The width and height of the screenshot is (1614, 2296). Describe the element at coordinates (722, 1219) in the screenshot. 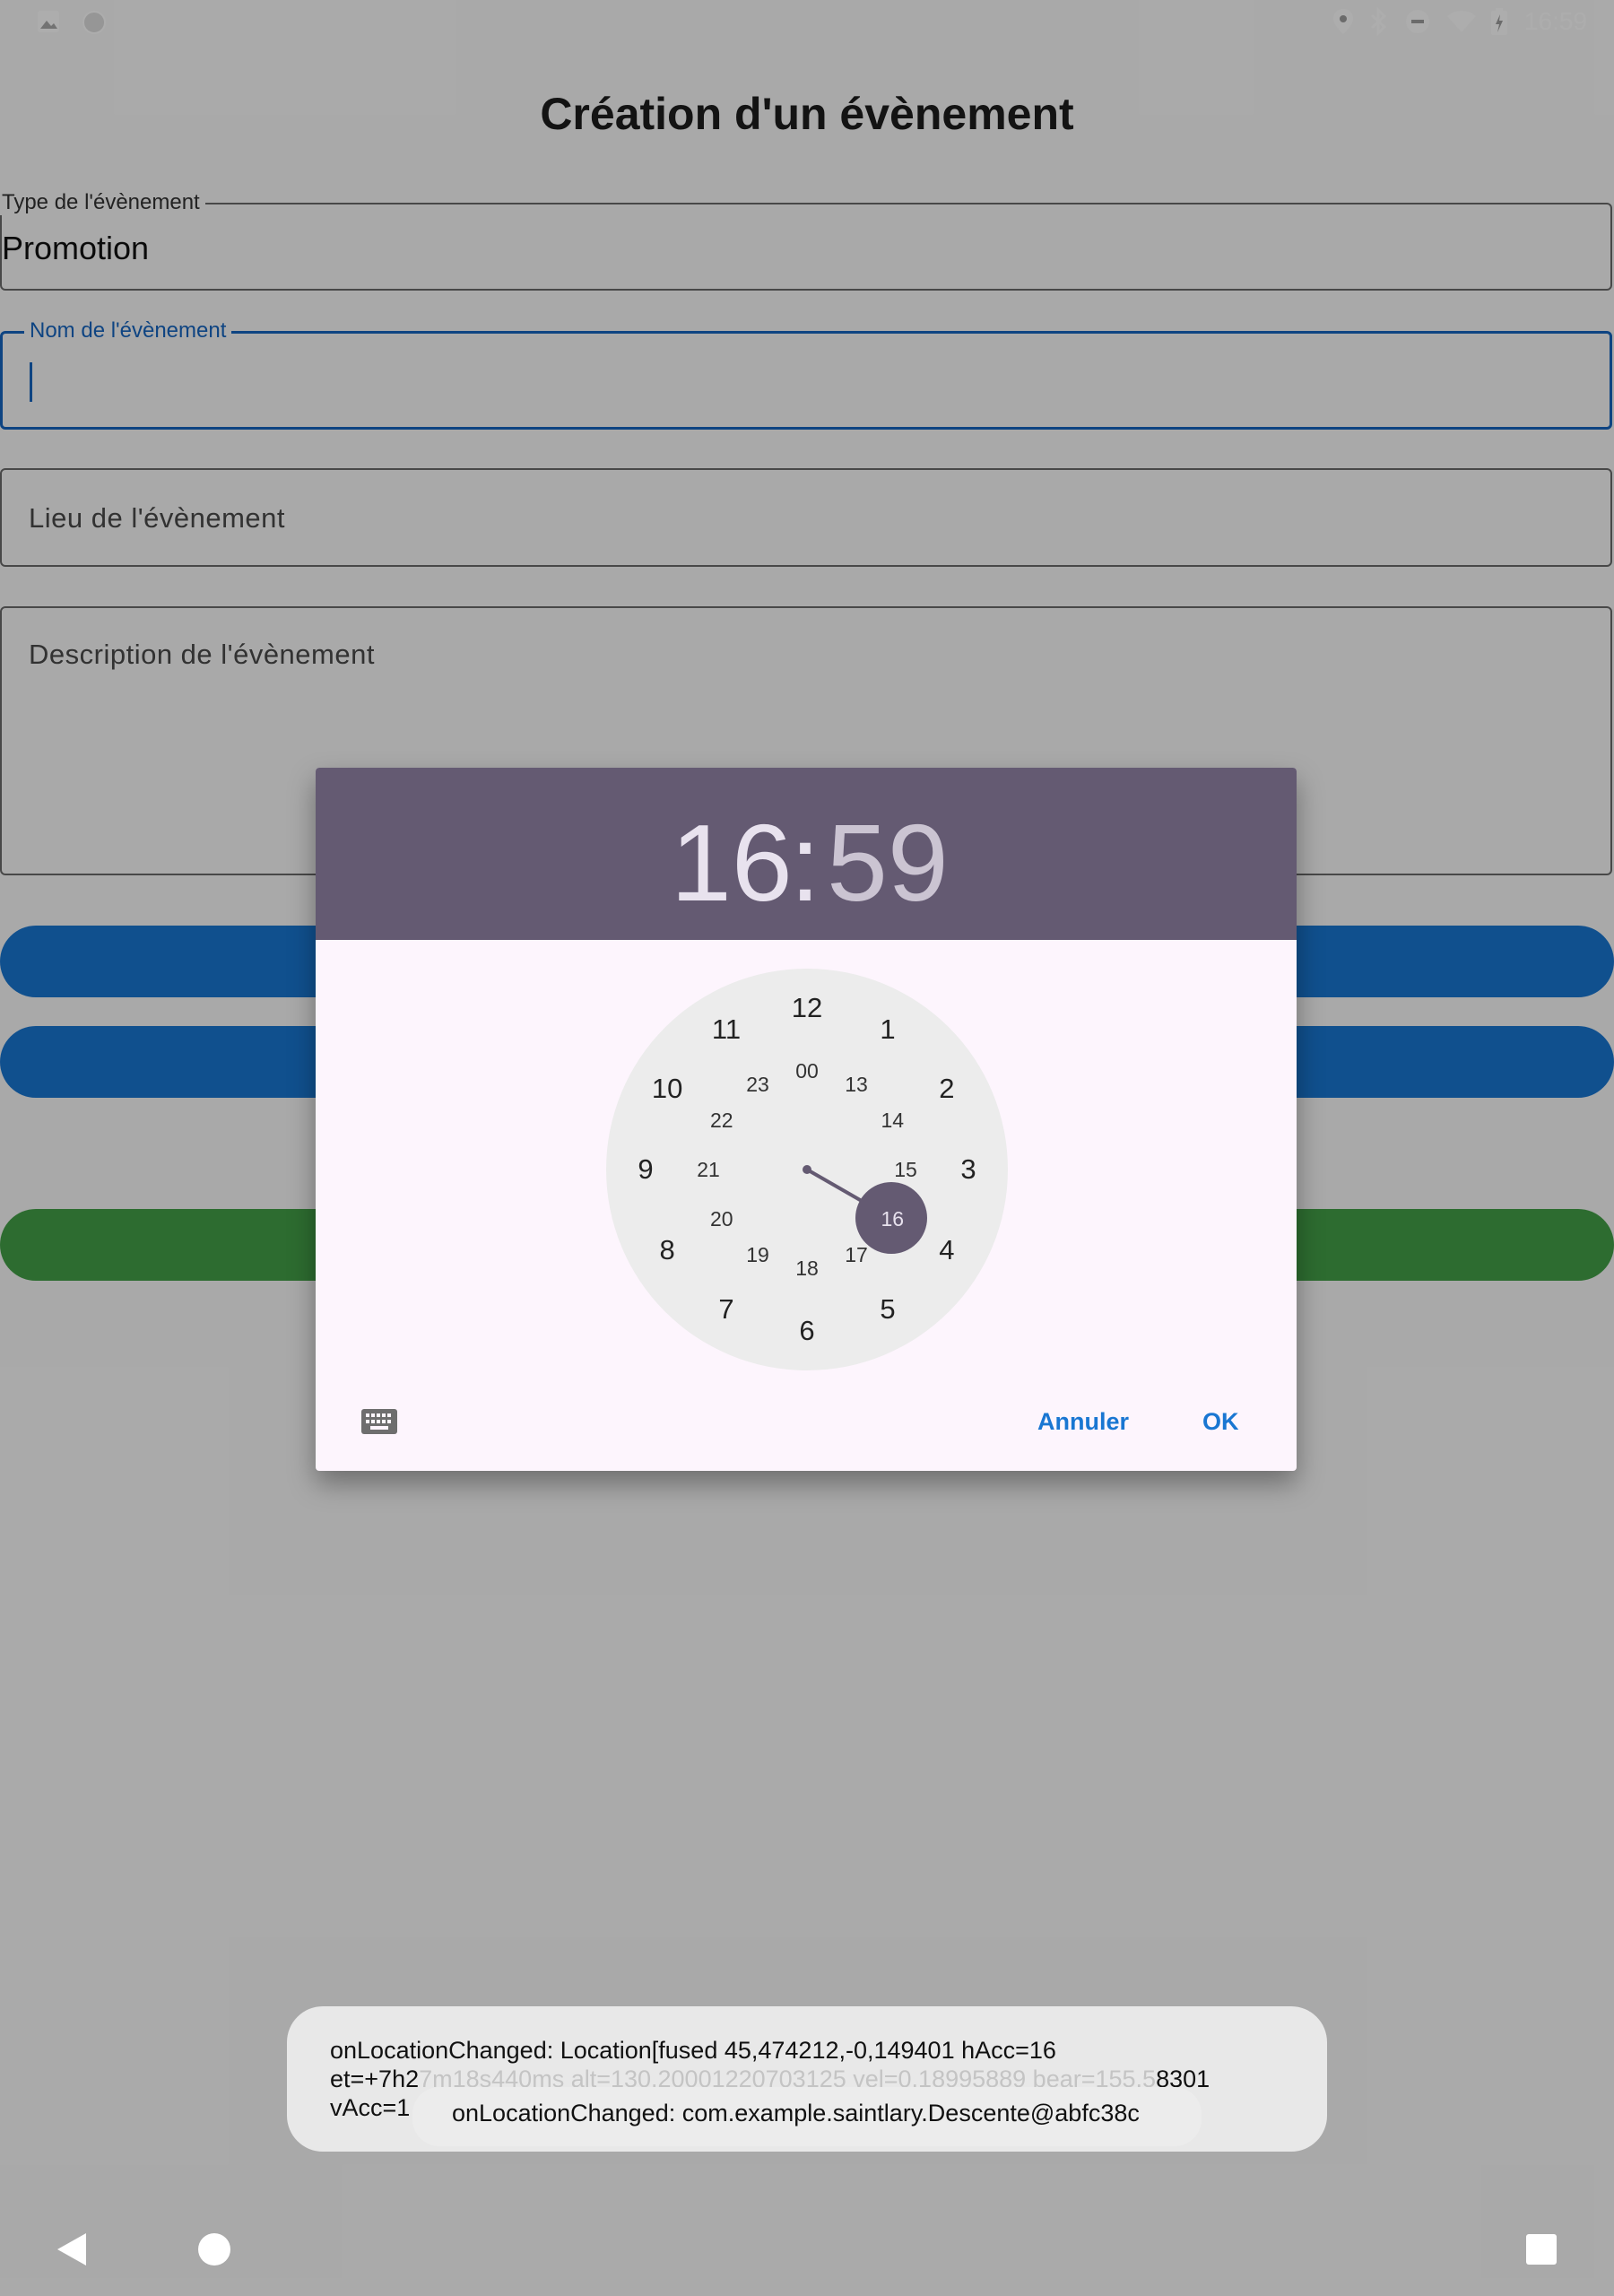

I see `clock-hour-20: 20` at that location.